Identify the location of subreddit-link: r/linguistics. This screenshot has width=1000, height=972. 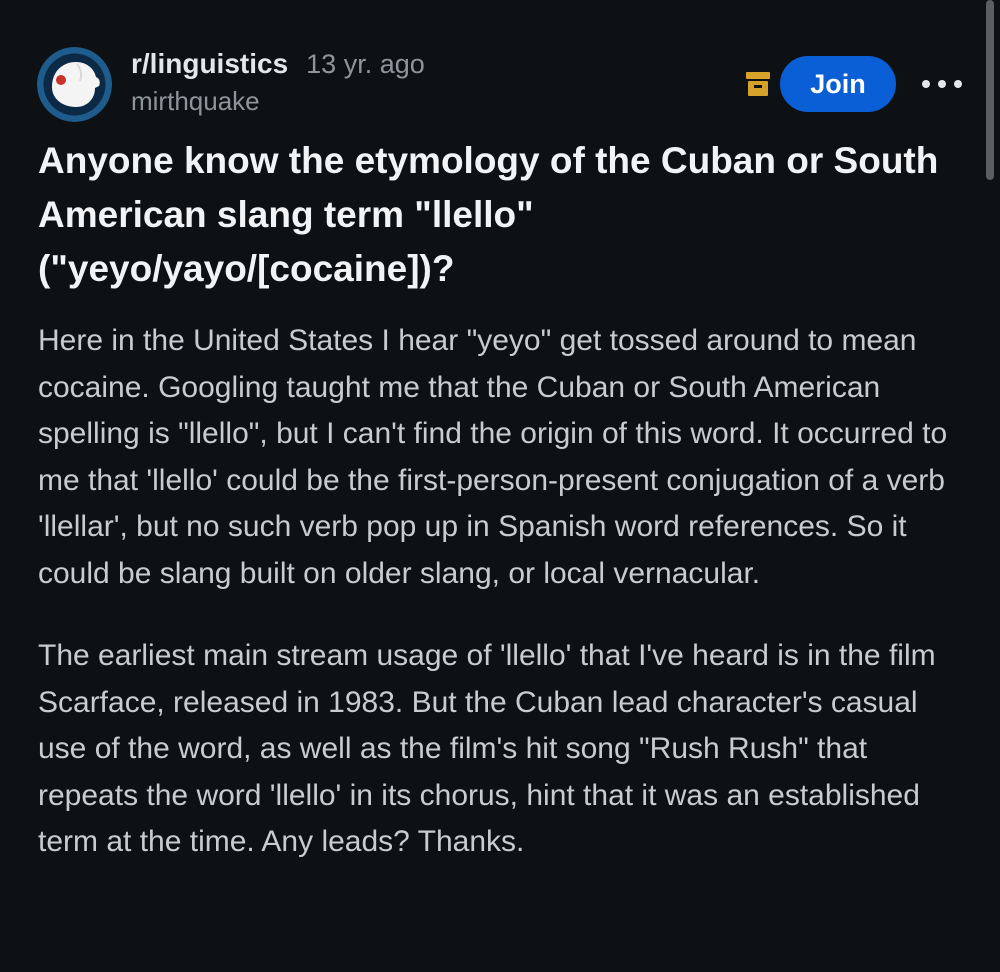
(209, 64).